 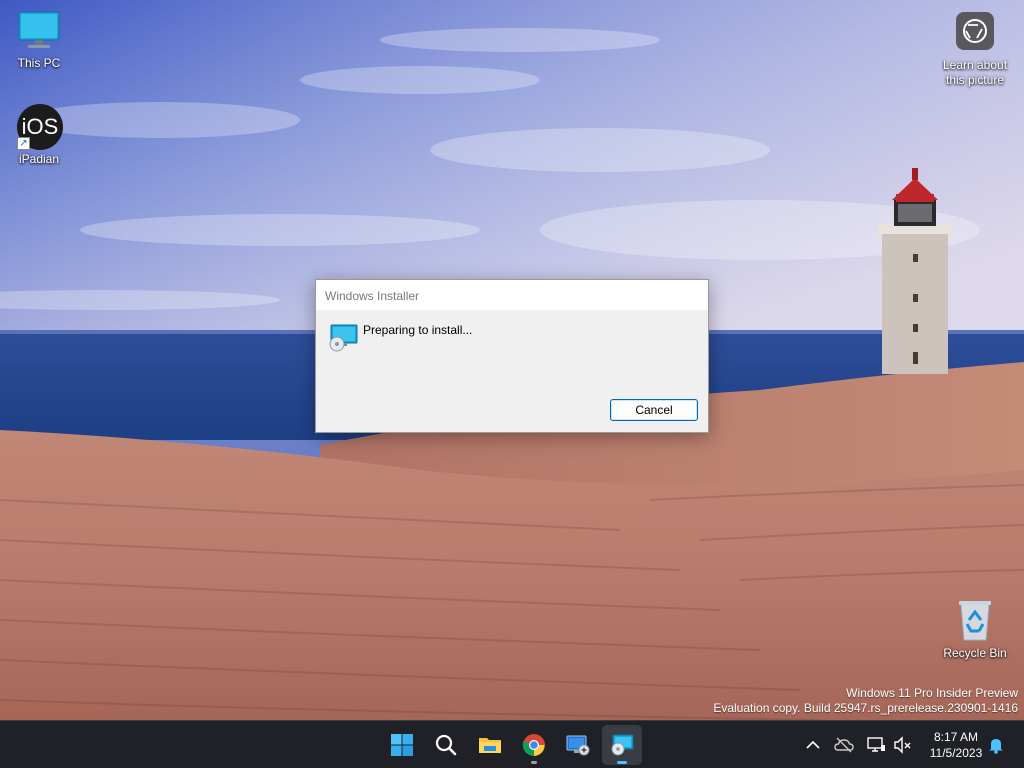 What do you see at coordinates (932, 693) in the screenshot?
I see `watermark-line1: Windows 11 Pro Insider Preview` at bounding box center [932, 693].